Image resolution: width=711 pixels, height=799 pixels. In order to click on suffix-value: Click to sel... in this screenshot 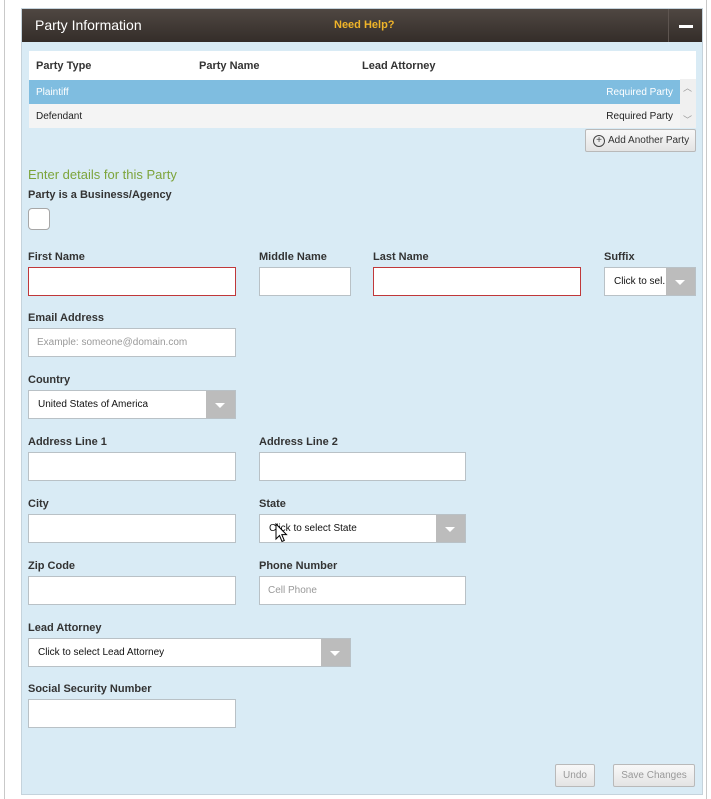, I will do `click(640, 281)`.